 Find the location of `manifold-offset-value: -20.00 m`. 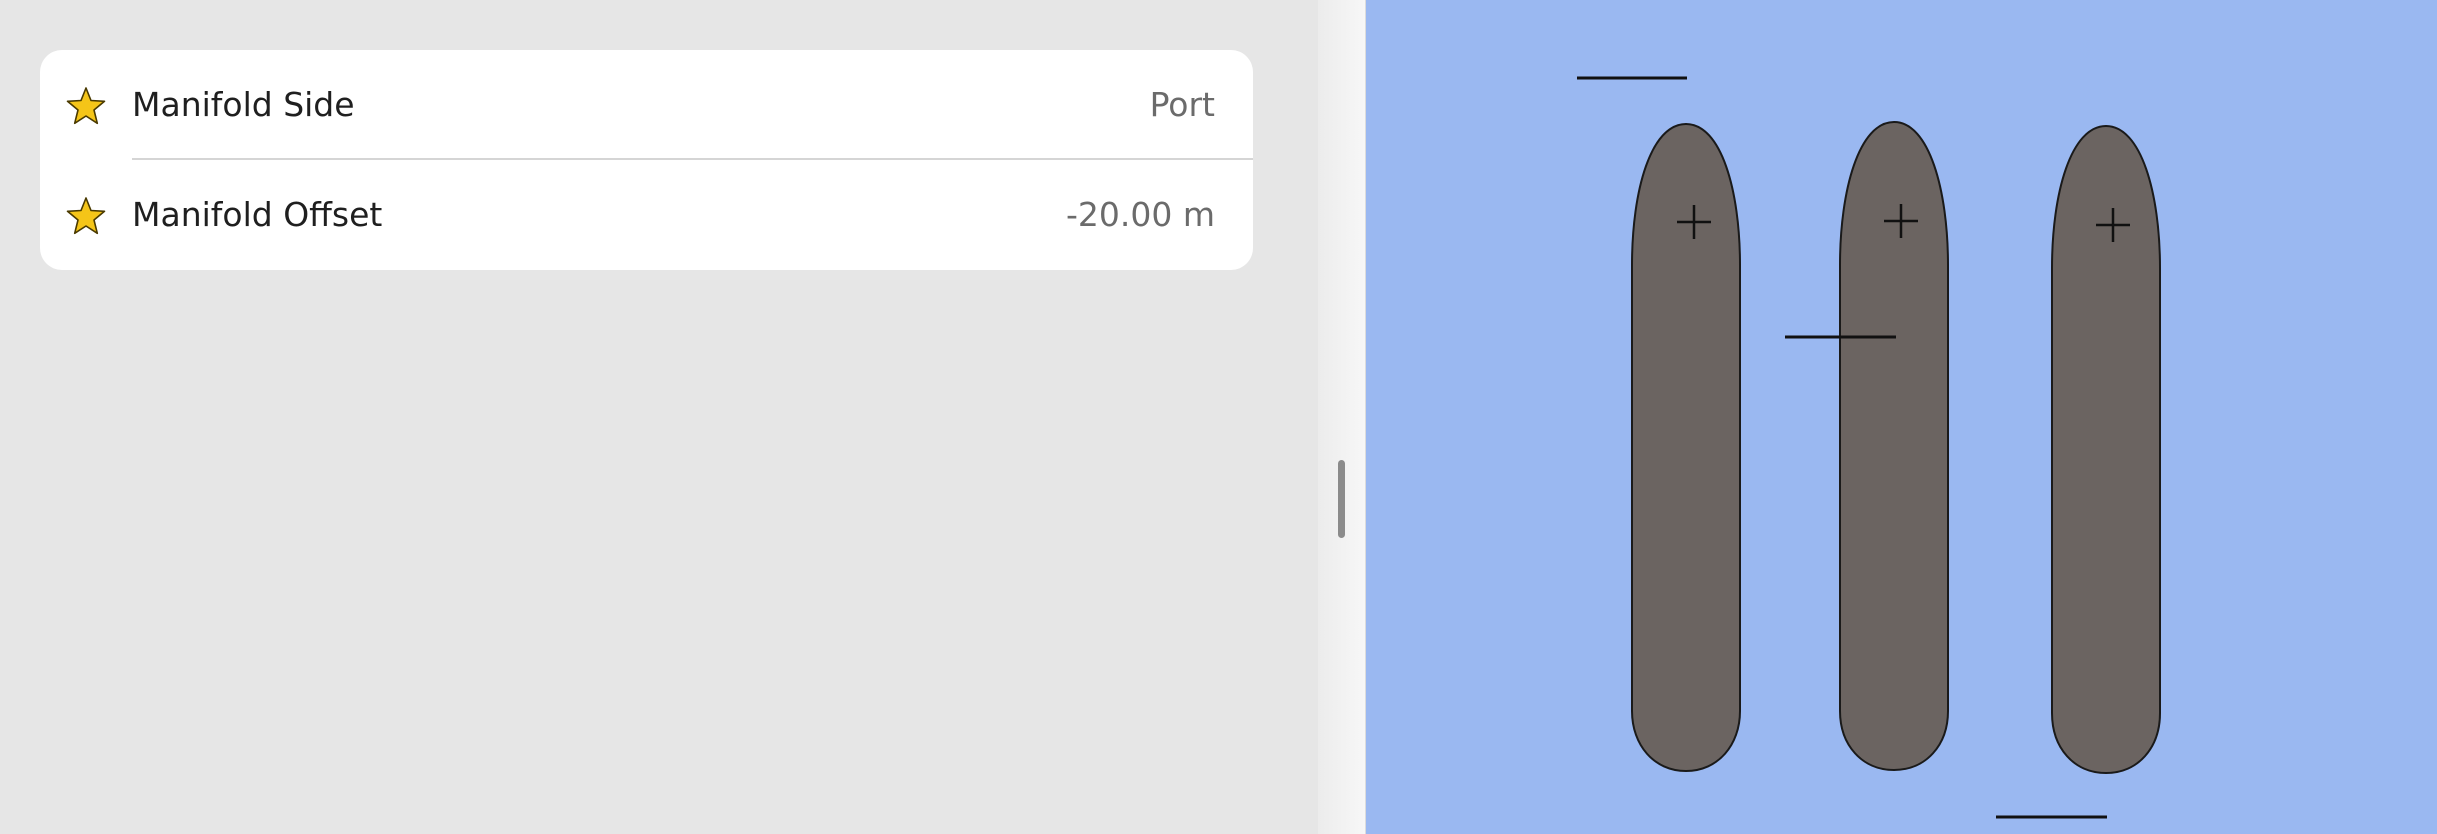

manifold-offset-value: -20.00 m is located at coordinates (1140, 214).